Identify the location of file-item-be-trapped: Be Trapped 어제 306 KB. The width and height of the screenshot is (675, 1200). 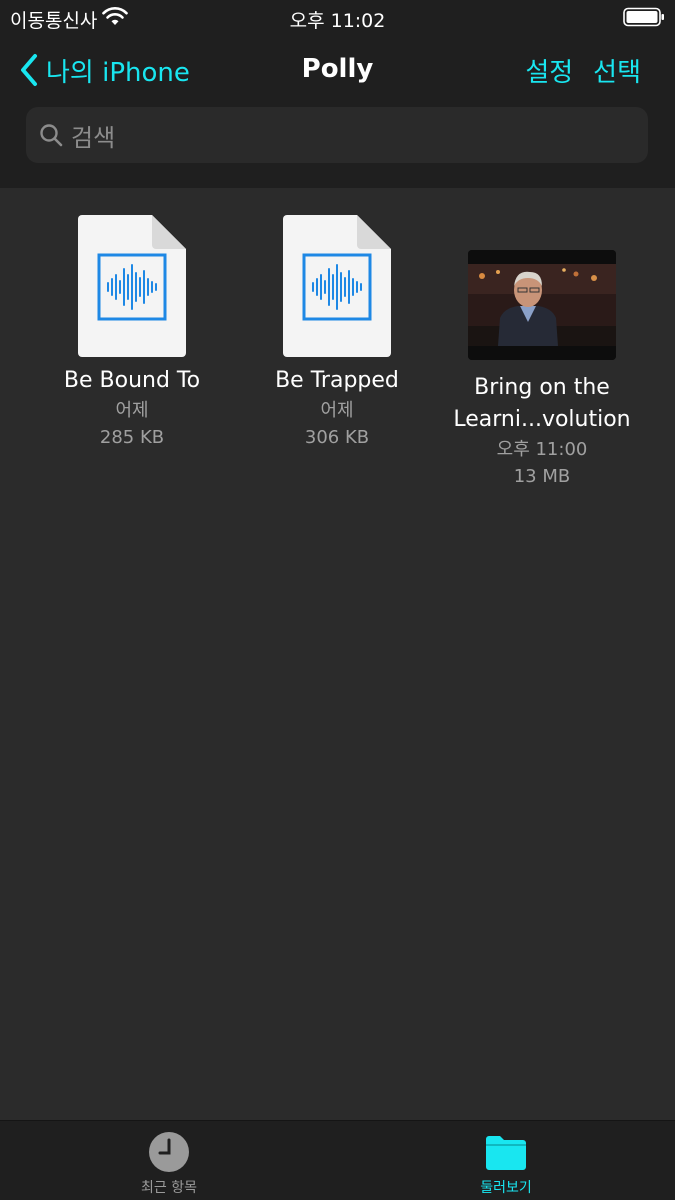
(337, 333).